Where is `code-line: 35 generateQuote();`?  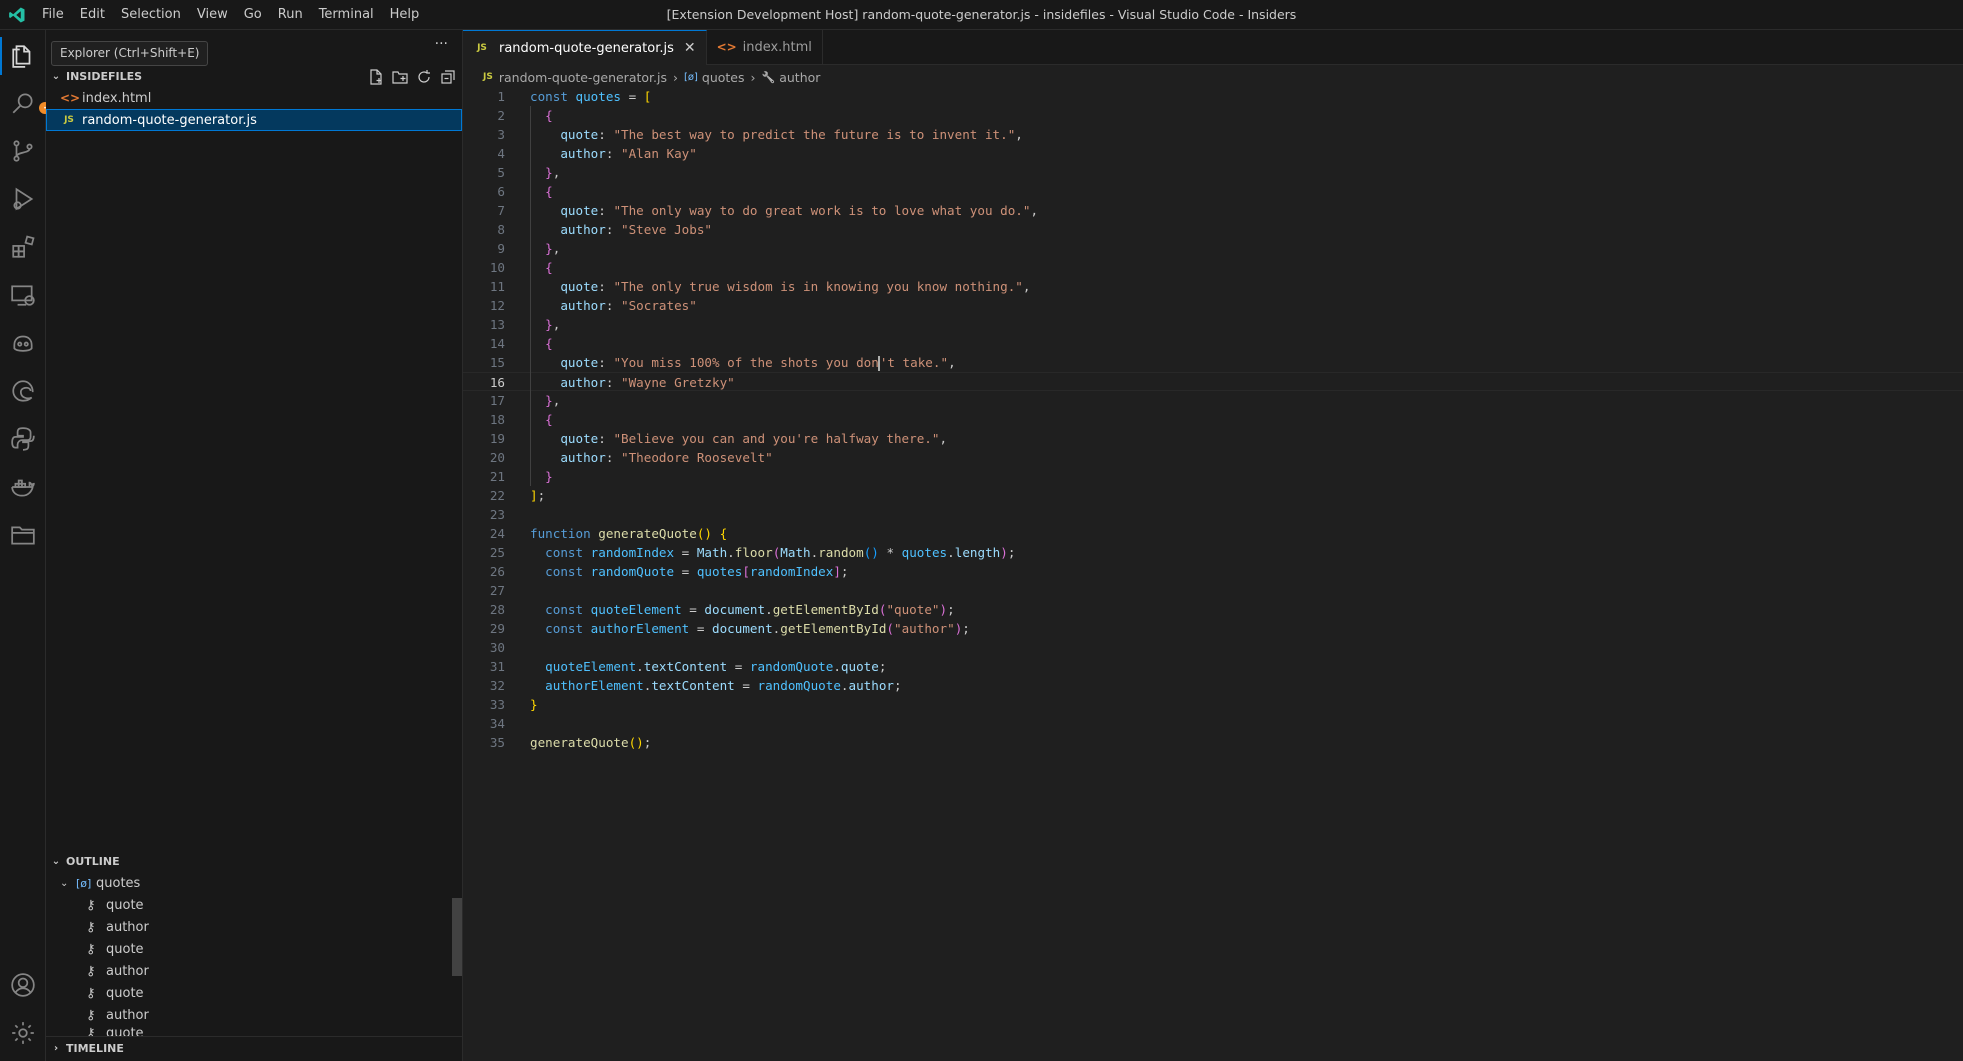 code-line: 35 generateQuote(); is located at coordinates (1213, 742).